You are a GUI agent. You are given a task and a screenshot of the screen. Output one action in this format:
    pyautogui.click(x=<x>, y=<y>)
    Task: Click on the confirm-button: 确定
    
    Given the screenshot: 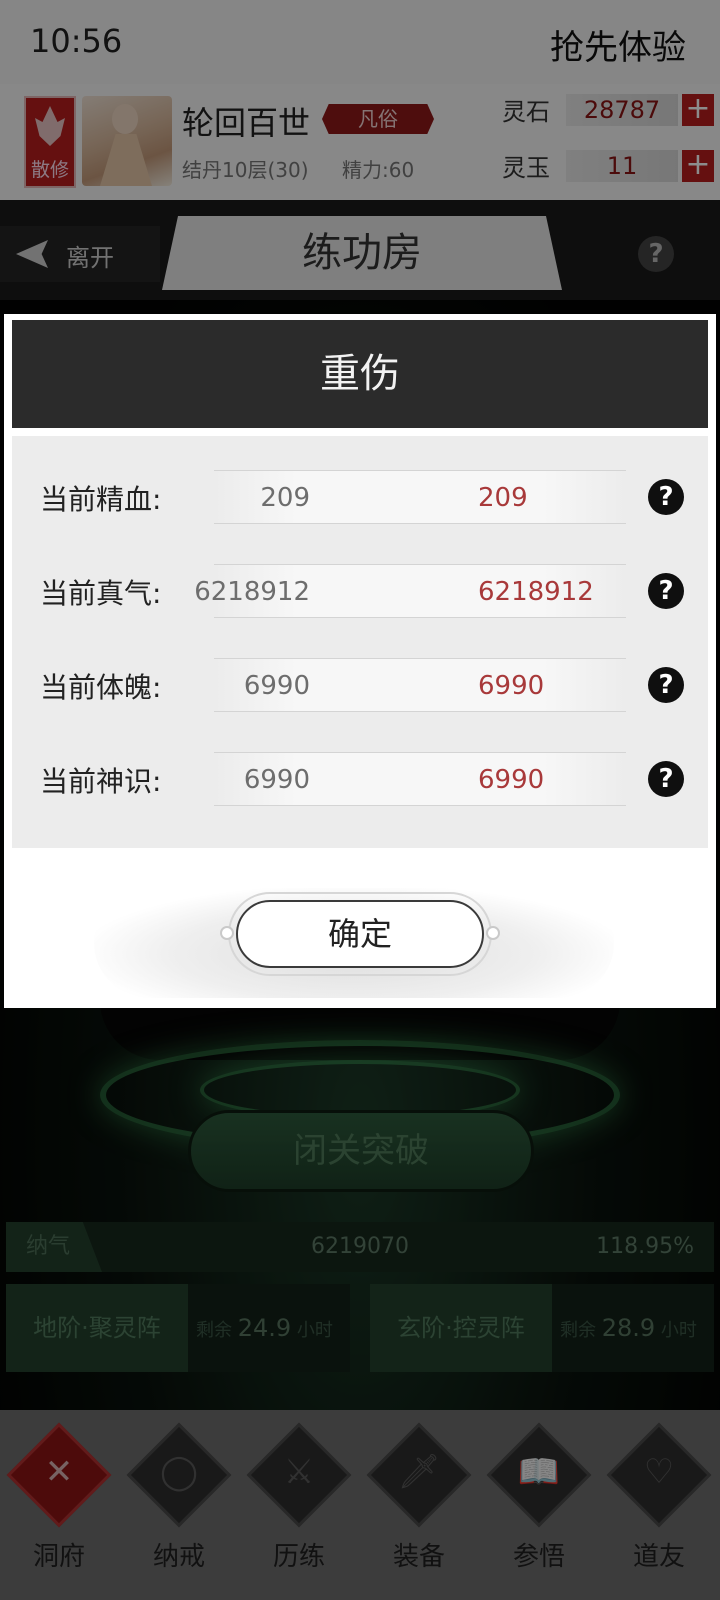 What is the action you would take?
    pyautogui.click(x=360, y=934)
    